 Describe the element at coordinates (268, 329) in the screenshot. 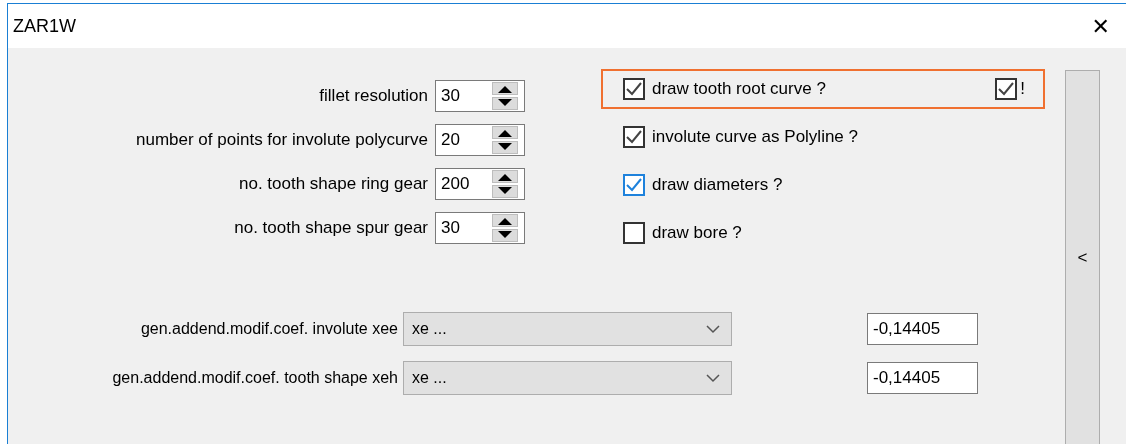

I see `field-label: gen.addend.modif.coef. involute xee` at that location.